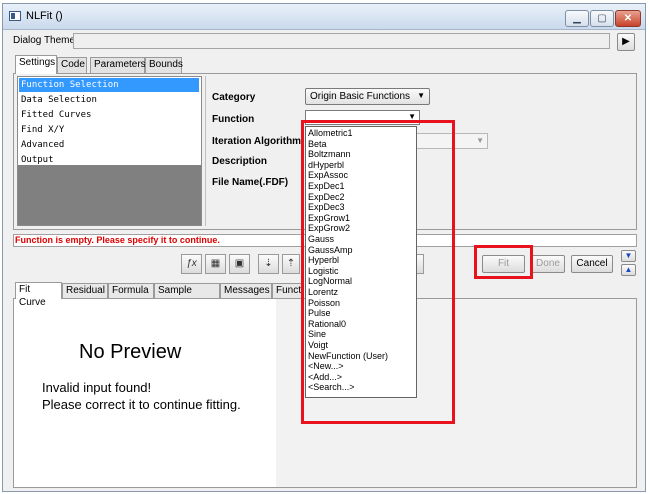 The height and width of the screenshot is (494, 650). I want to click on highlight-fit-box, so click(503, 262).